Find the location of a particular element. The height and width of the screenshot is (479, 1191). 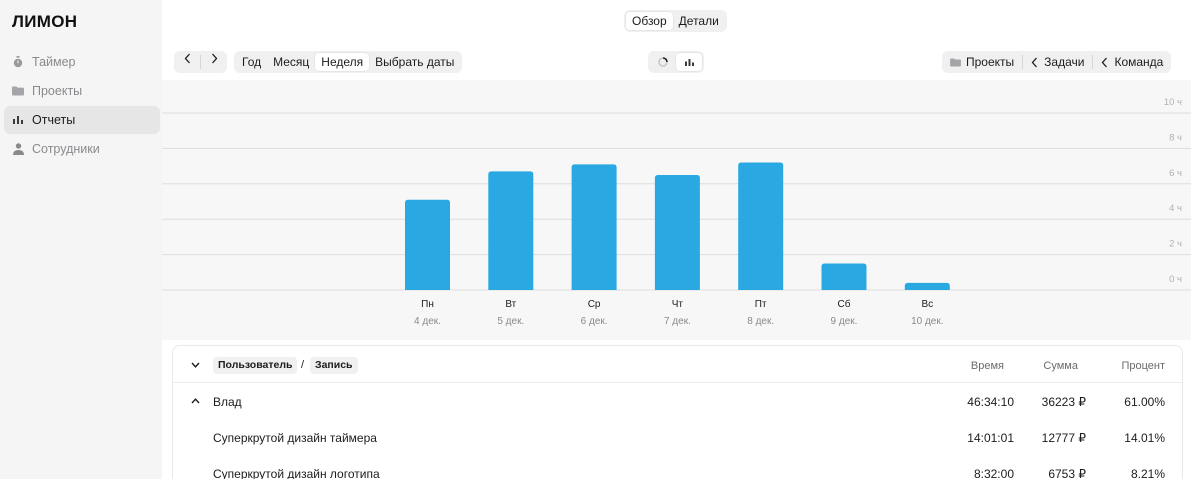

x-tick-label: Вс is located at coordinates (927, 304).